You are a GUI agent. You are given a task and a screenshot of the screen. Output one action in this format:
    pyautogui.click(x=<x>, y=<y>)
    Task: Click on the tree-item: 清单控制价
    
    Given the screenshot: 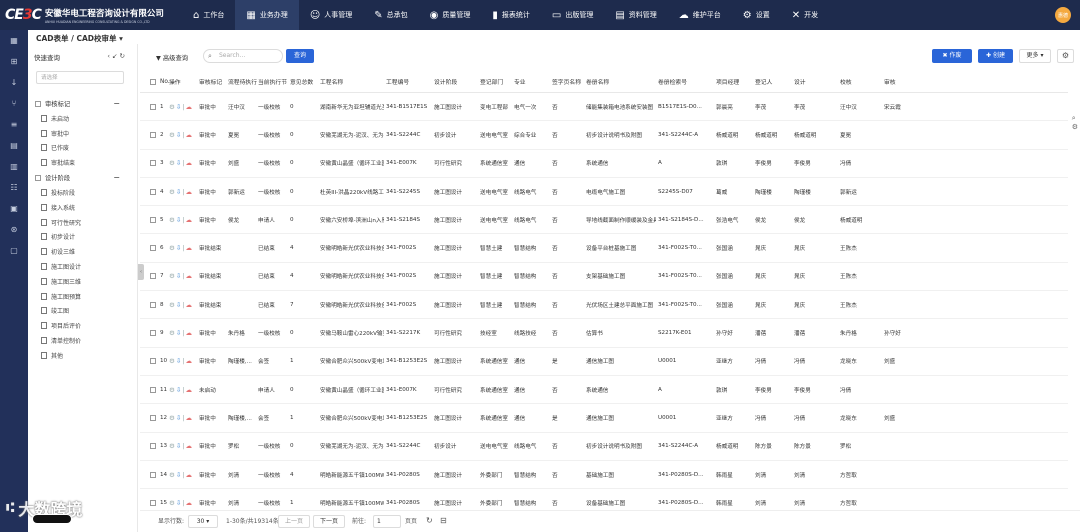 What is the action you would take?
    pyautogui.click(x=83, y=340)
    